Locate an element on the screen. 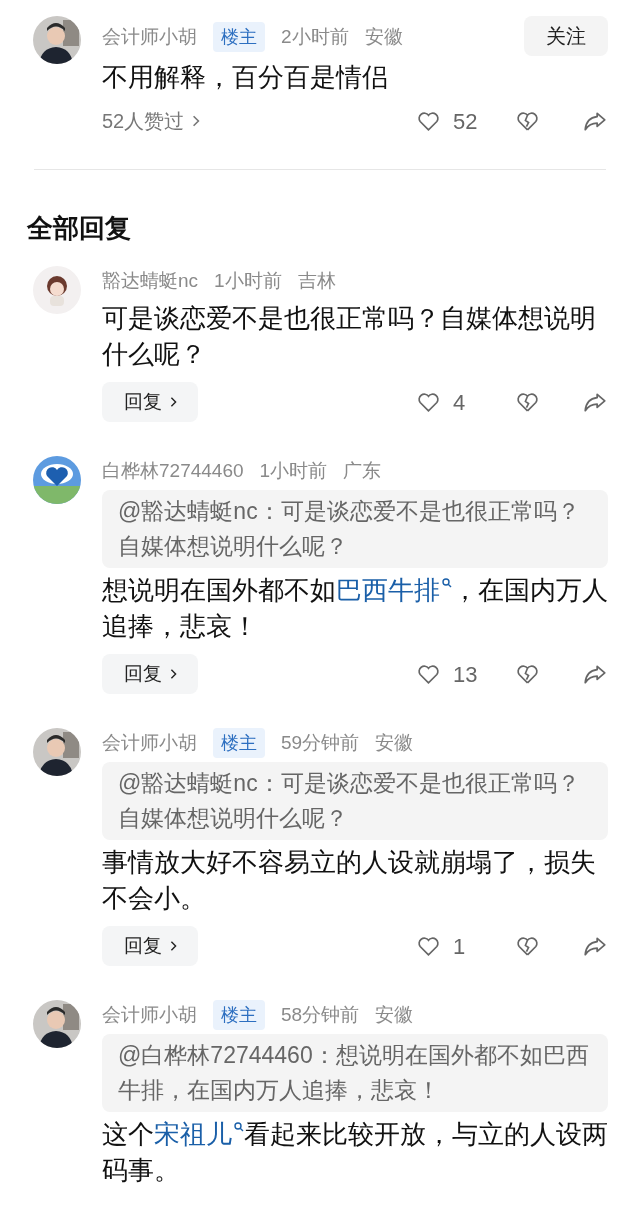 The image size is (640, 1205). like-count: 52 is located at coordinates (466, 121).